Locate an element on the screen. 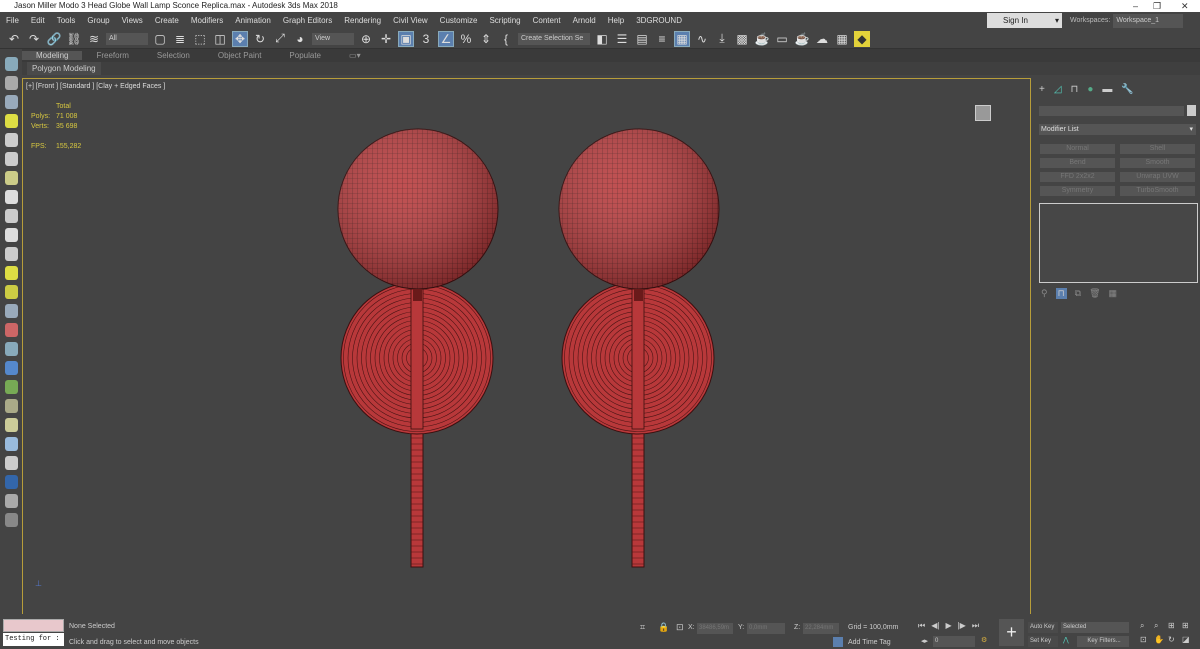 This screenshot has height=649, width=1200. zoom-extents-all-icon: ⊞ is located at coordinates (1189, 626).